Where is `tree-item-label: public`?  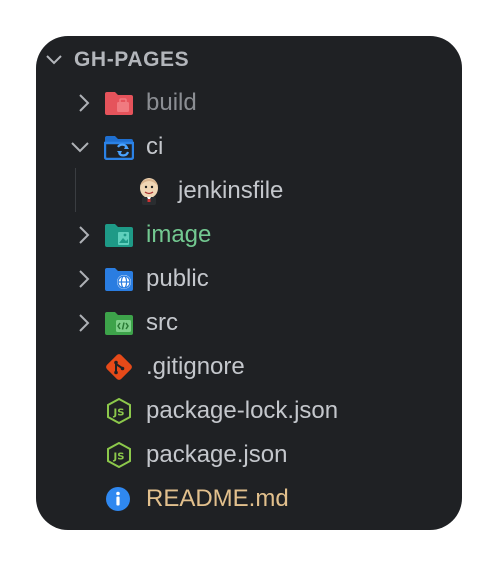
tree-item-label: public is located at coordinates (177, 278).